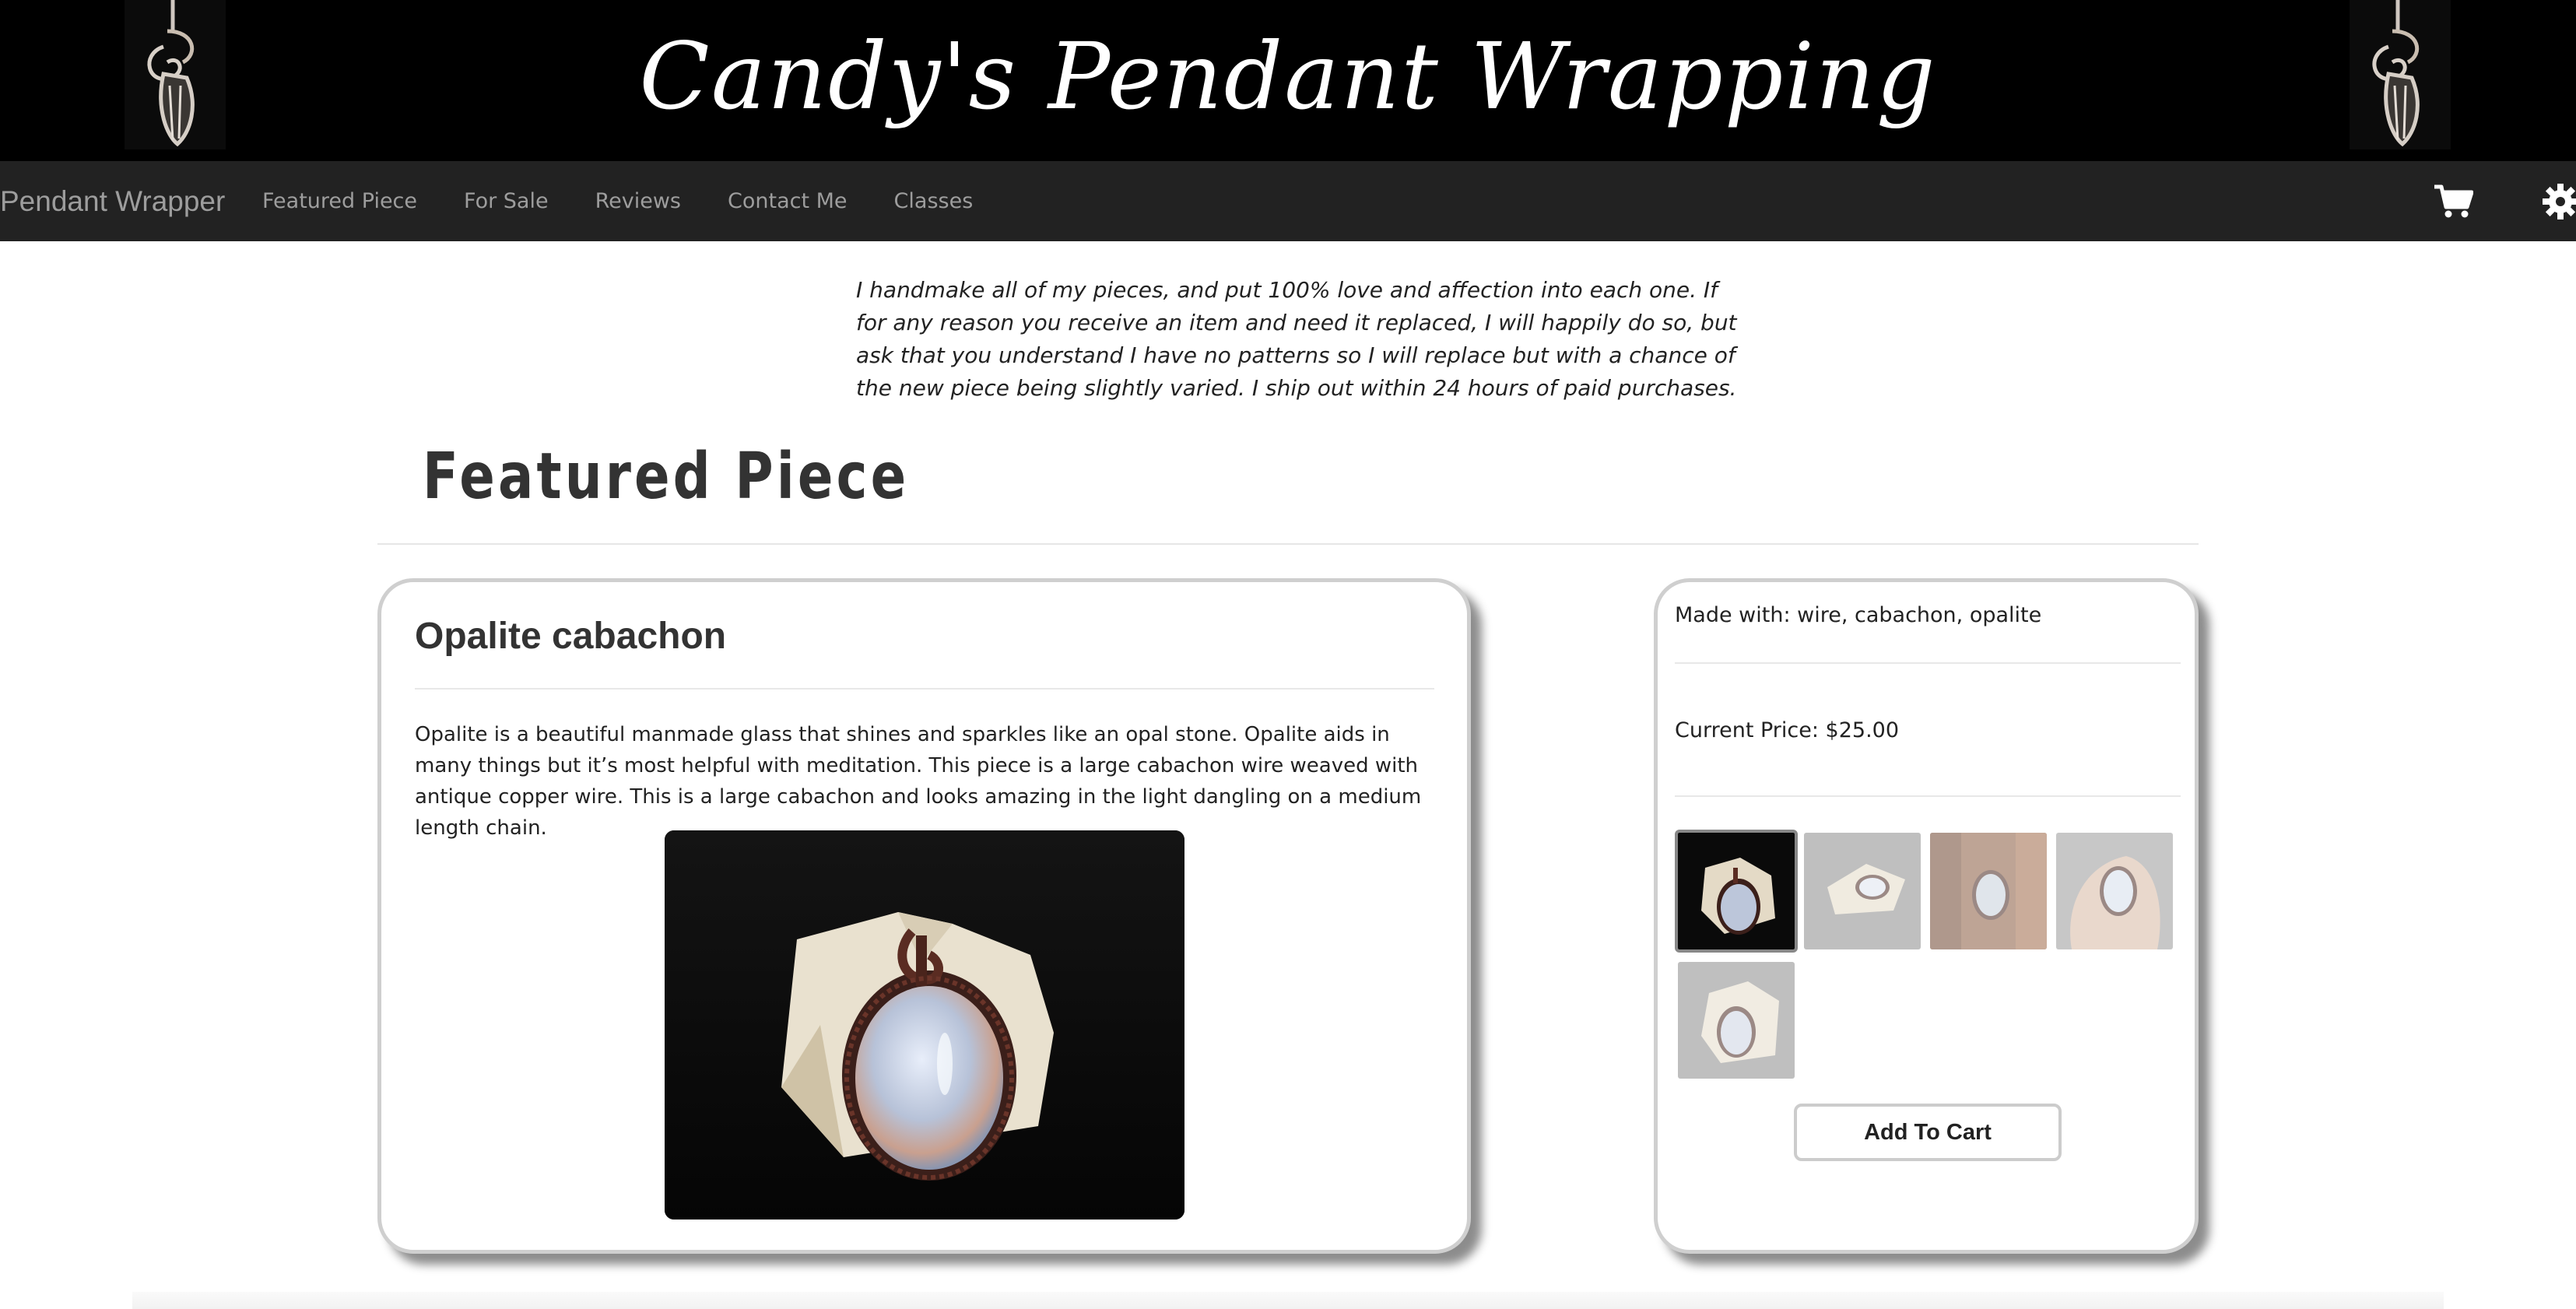 The width and height of the screenshot is (2576, 1309). I want to click on site-title: Candy's Pendant Wrapping, so click(1288, 76).